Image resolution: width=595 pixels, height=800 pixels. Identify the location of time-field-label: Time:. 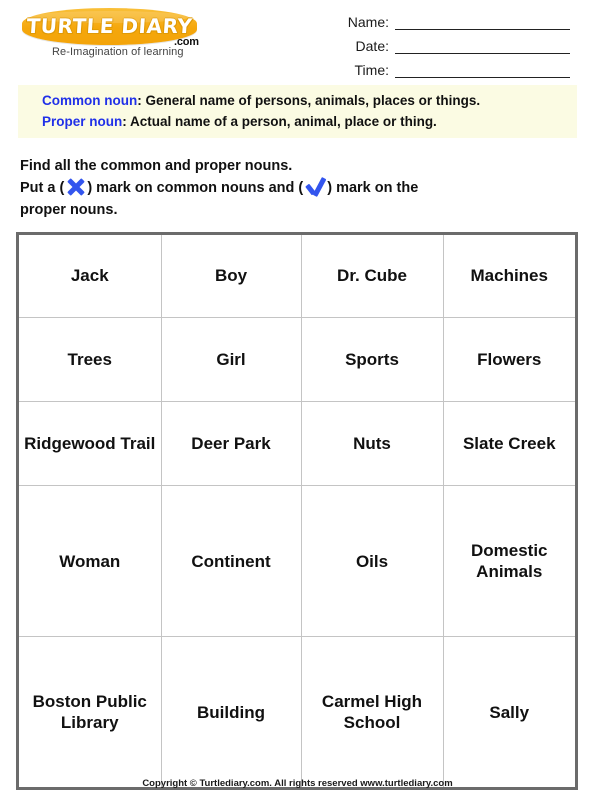
(371, 70).